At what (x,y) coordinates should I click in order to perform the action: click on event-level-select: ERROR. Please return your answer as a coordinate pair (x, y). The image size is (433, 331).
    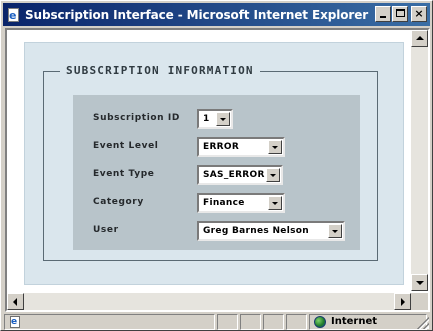
    Looking at the image, I should click on (241, 147).